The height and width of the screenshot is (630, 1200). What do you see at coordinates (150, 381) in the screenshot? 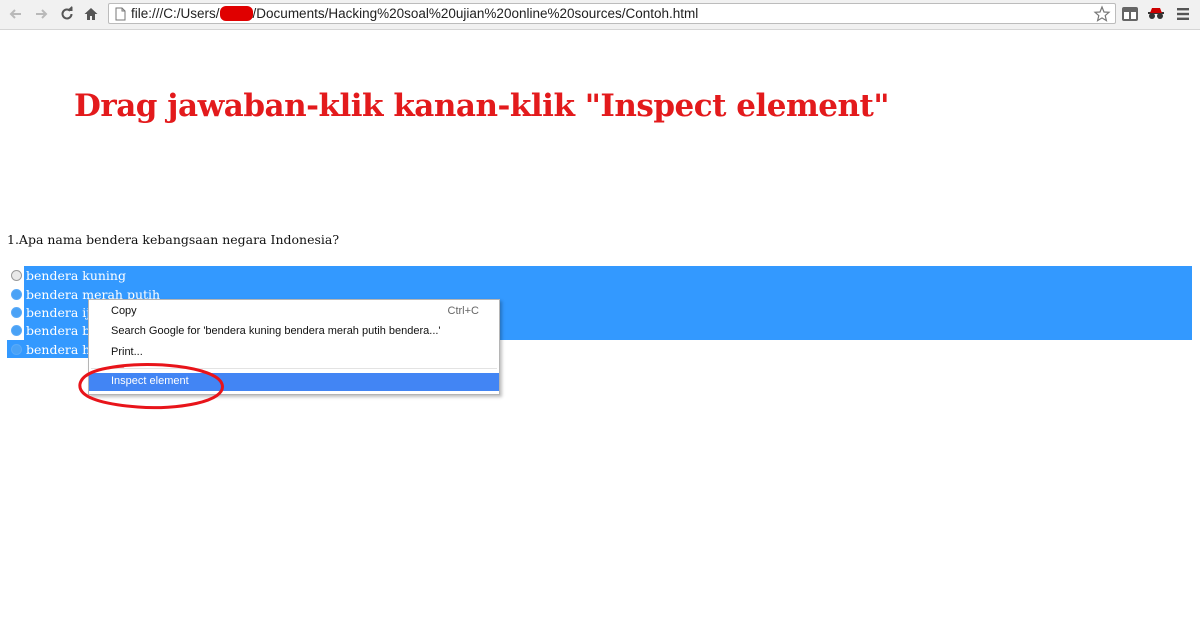
I see `inspect-element-label: Inspect element` at bounding box center [150, 381].